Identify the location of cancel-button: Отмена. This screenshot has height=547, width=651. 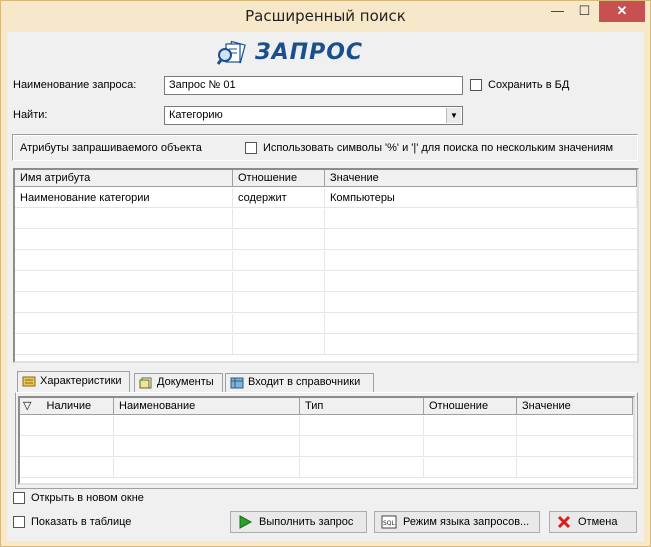
(593, 522).